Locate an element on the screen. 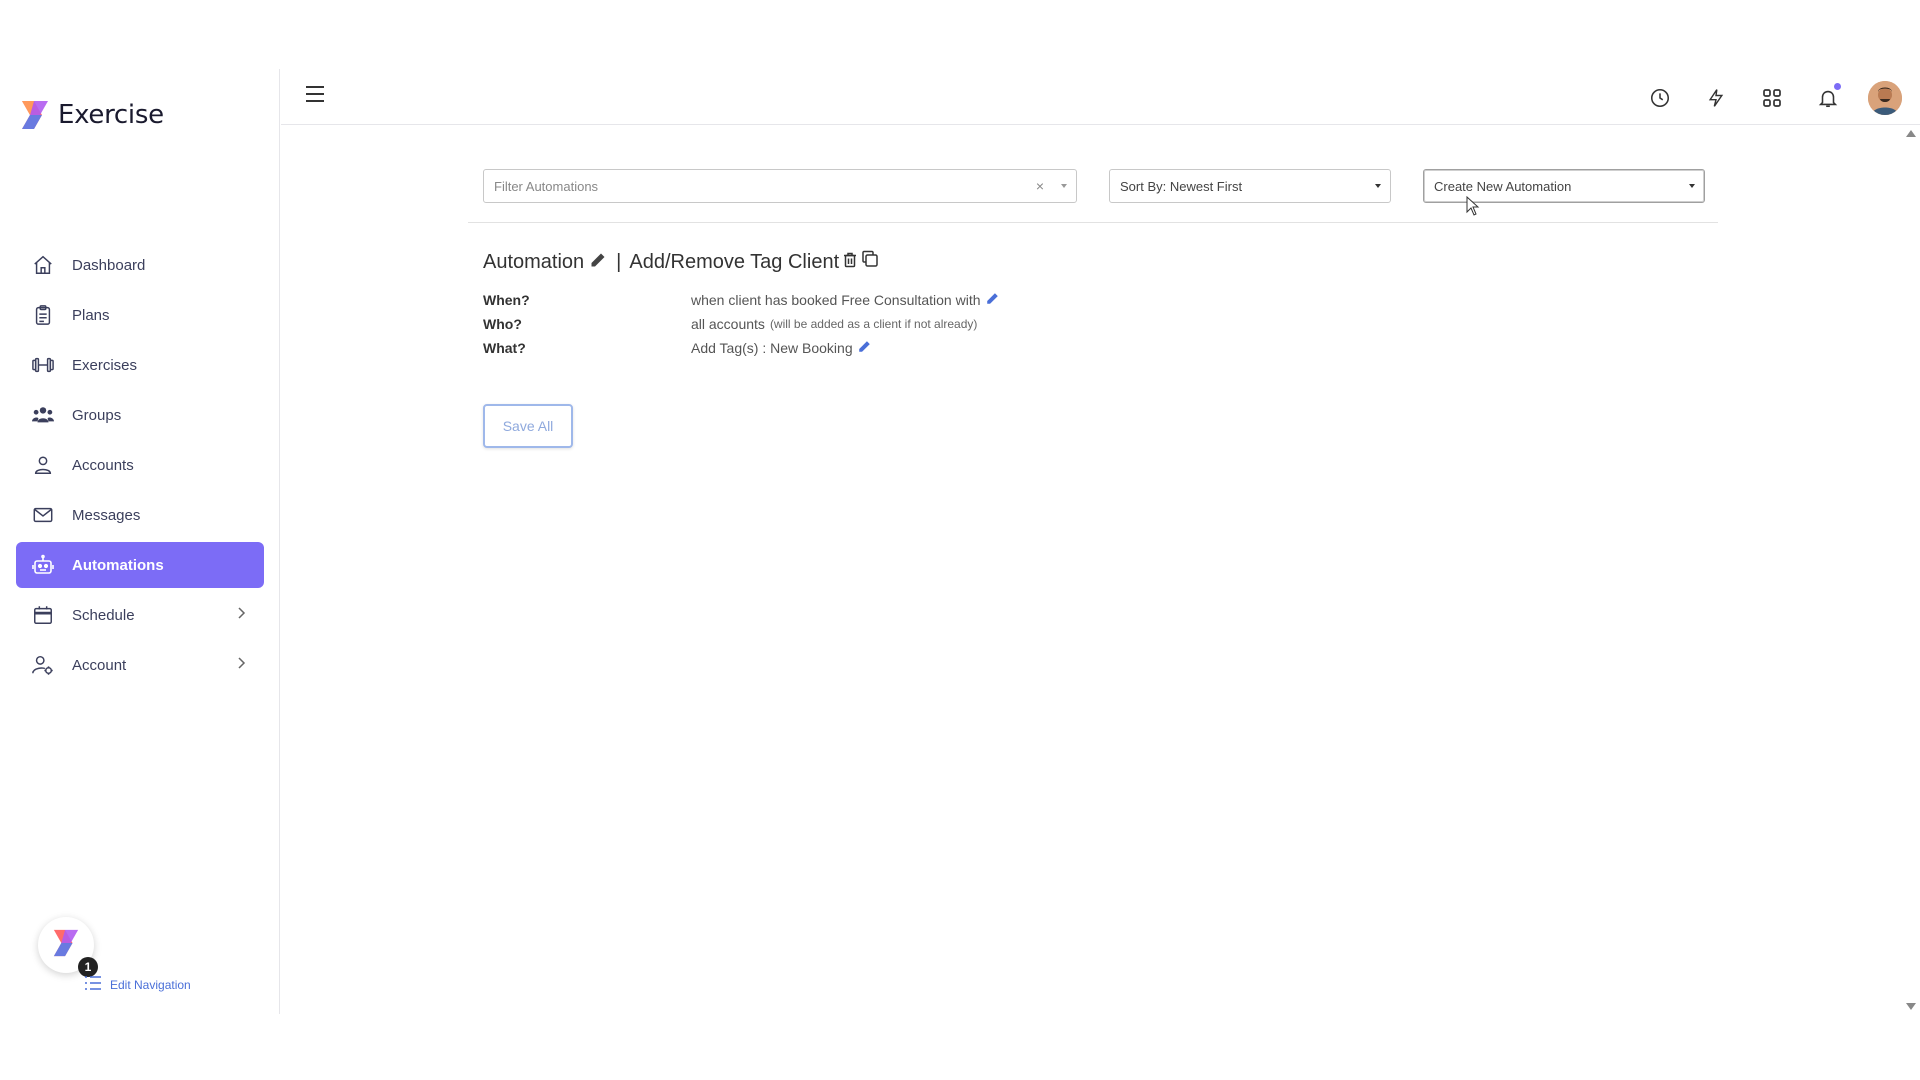 The width and height of the screenshot is (1920, 1080). sidebar-item-schedule: Schedule is located at coordinates (140, 615).